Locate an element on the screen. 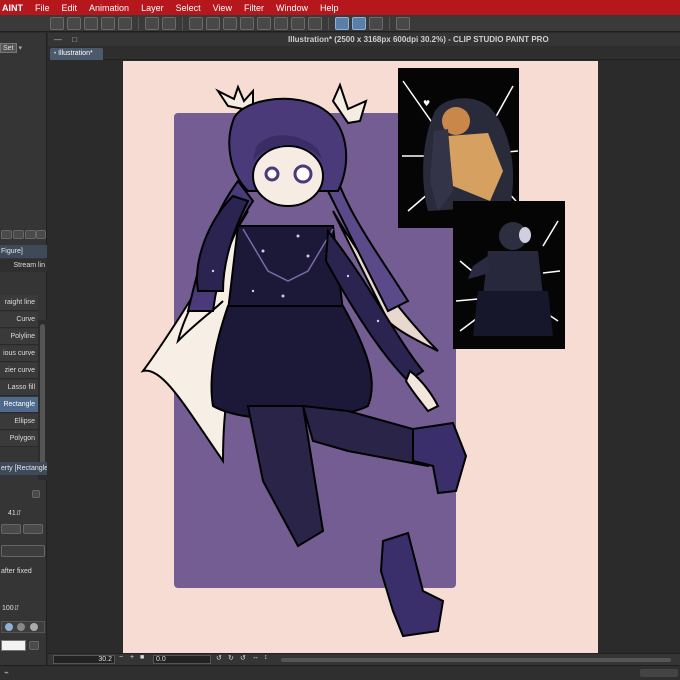 Image resolution: width=680 pixels, height=680 pixels. tab-illustration: • Illustration* is located at coordinates (76, 54).